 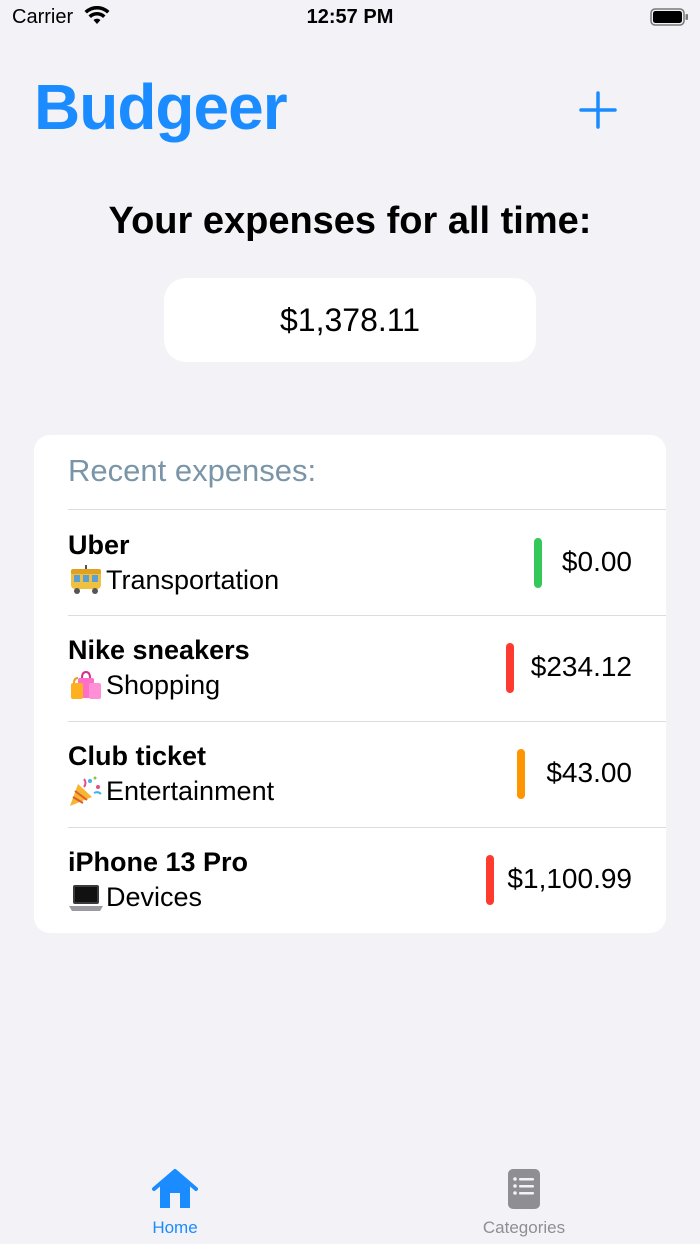 I want to click on laptop-icon, so click(x=86, y=898).